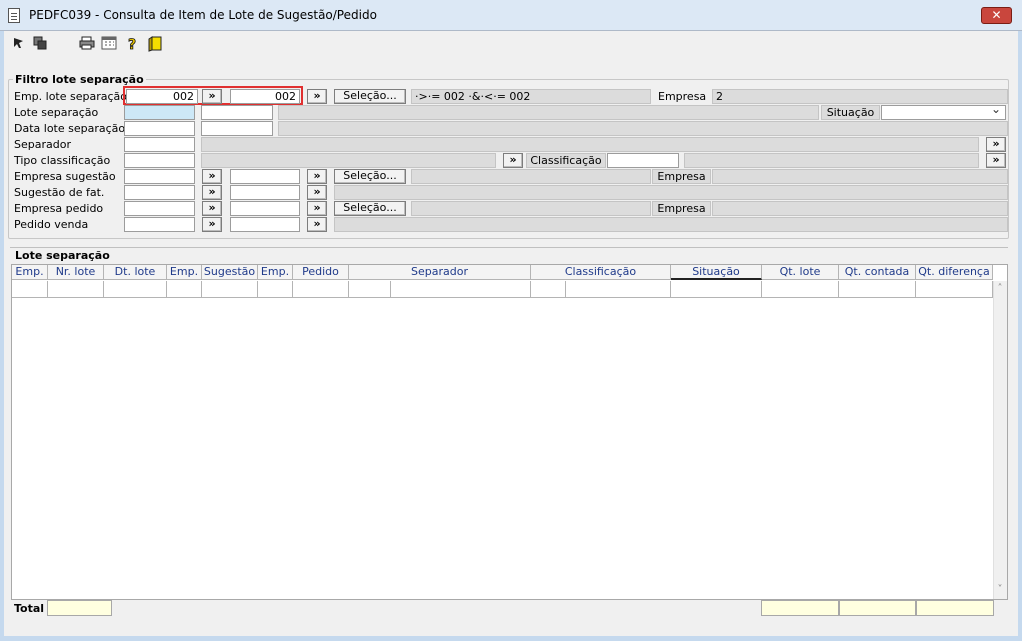  I want to click on total-label: Total, so click(29, 608).